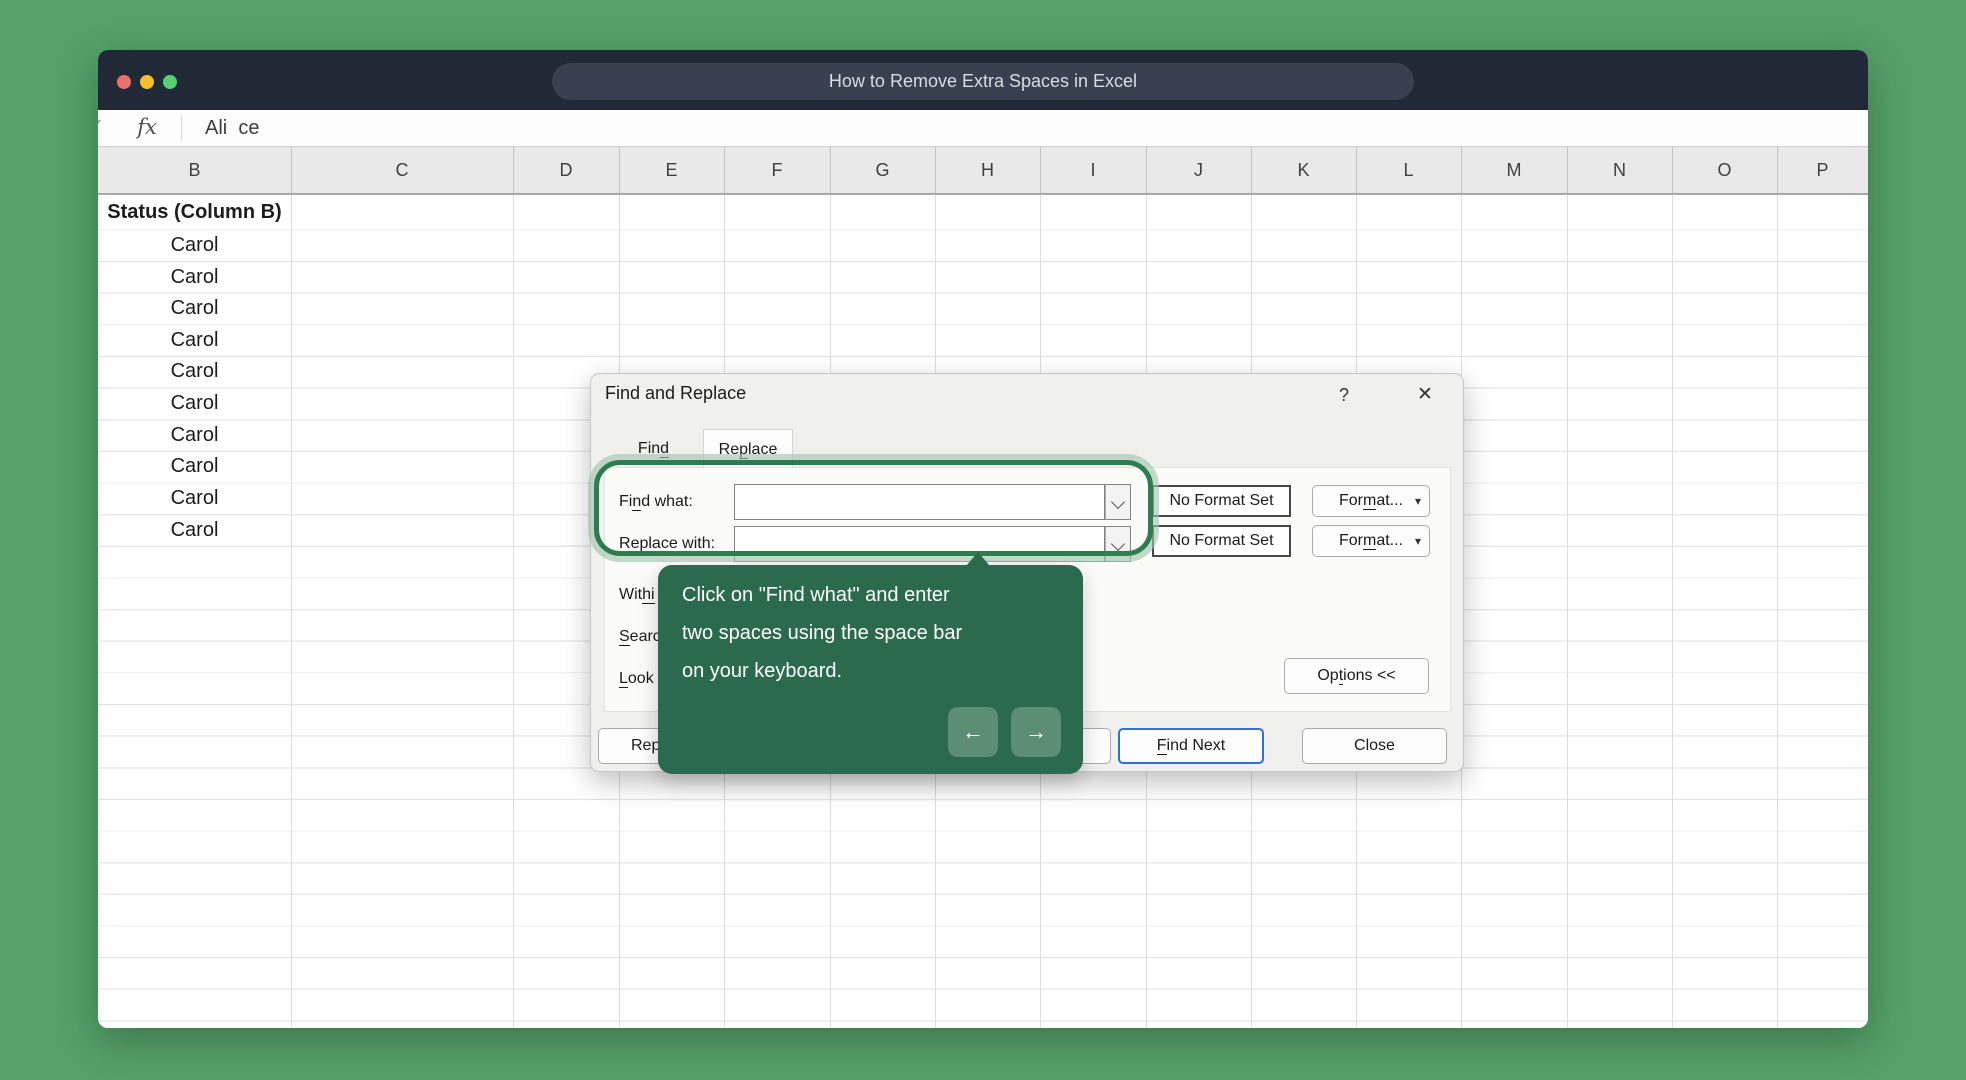 This screenshot has width=1966, height=1080. What do you see at coordinates (147, 82) in the screenshot?
I see `minimize-traffic-light-icon` at bounding box center [147, 82].